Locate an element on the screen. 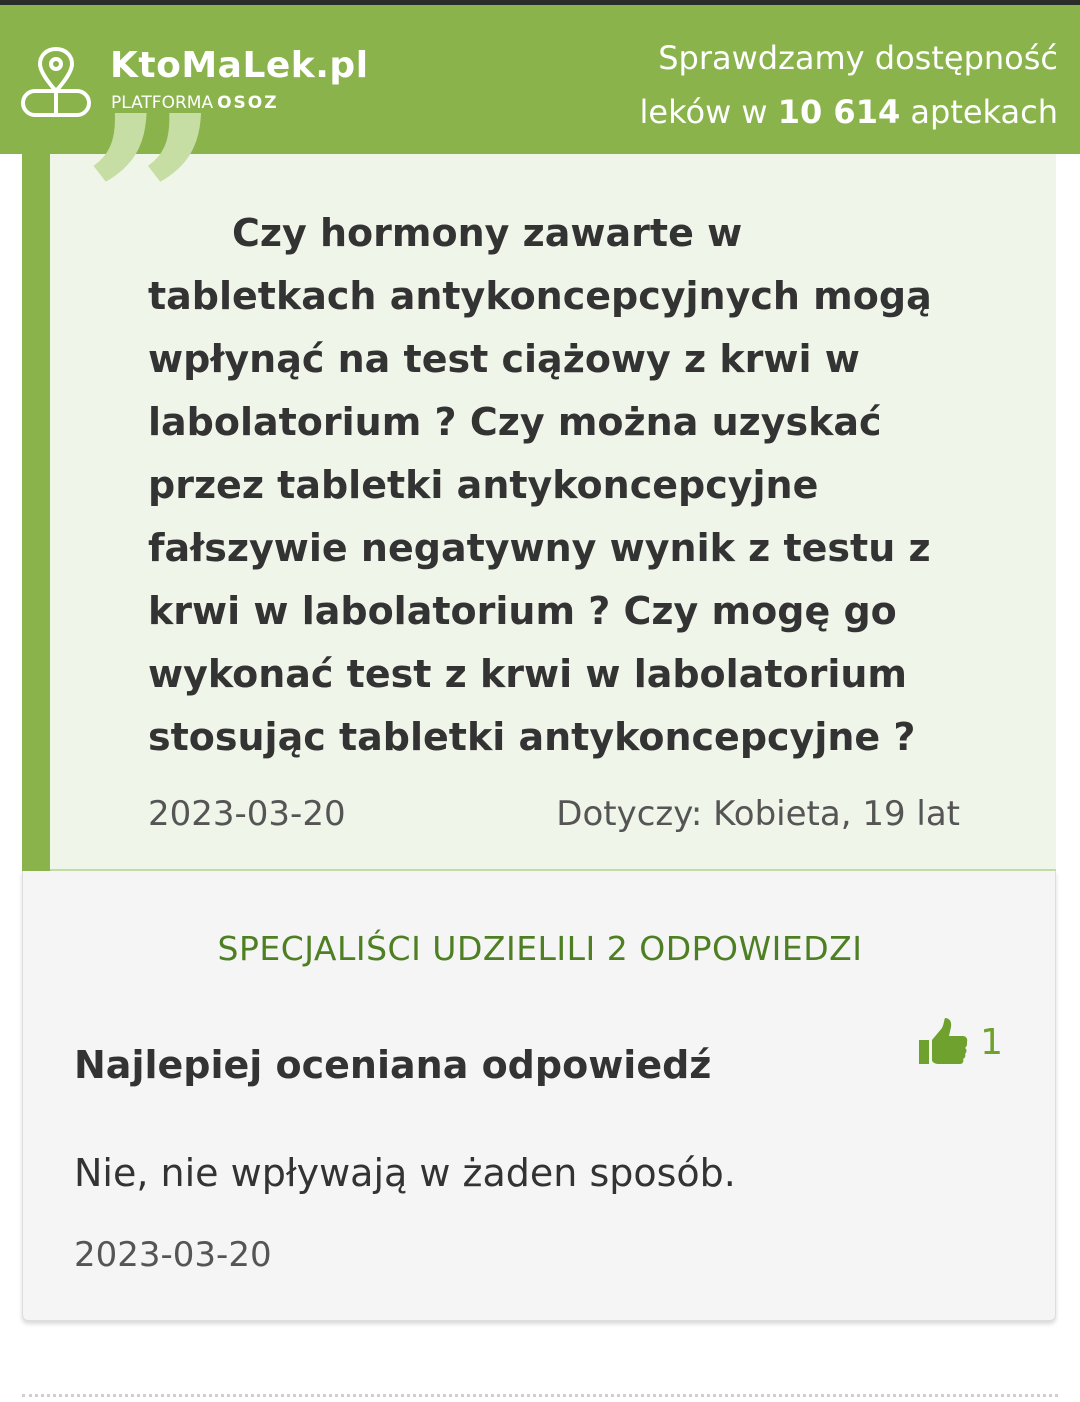 This screenshot has width=1080, height=1402. like-button: 1 is located at coordinates (960, 1042).